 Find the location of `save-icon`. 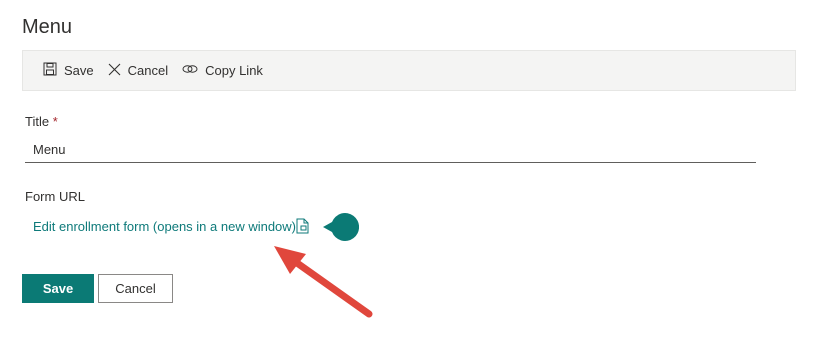

save-icon is located at coordinates (53, 70).